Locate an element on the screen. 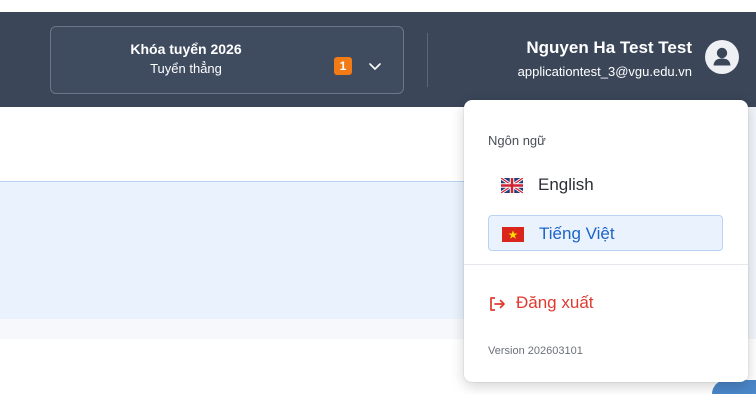 The width and height of the screenshot is (756, 394). user-name: Nguyen Ha Test Test is located at coordinates (566, 48).